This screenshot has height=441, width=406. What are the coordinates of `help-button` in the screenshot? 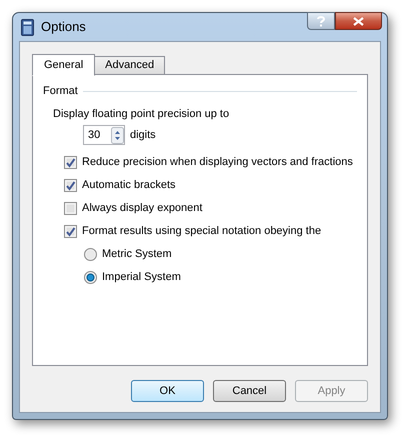 It's located at (321, 21).